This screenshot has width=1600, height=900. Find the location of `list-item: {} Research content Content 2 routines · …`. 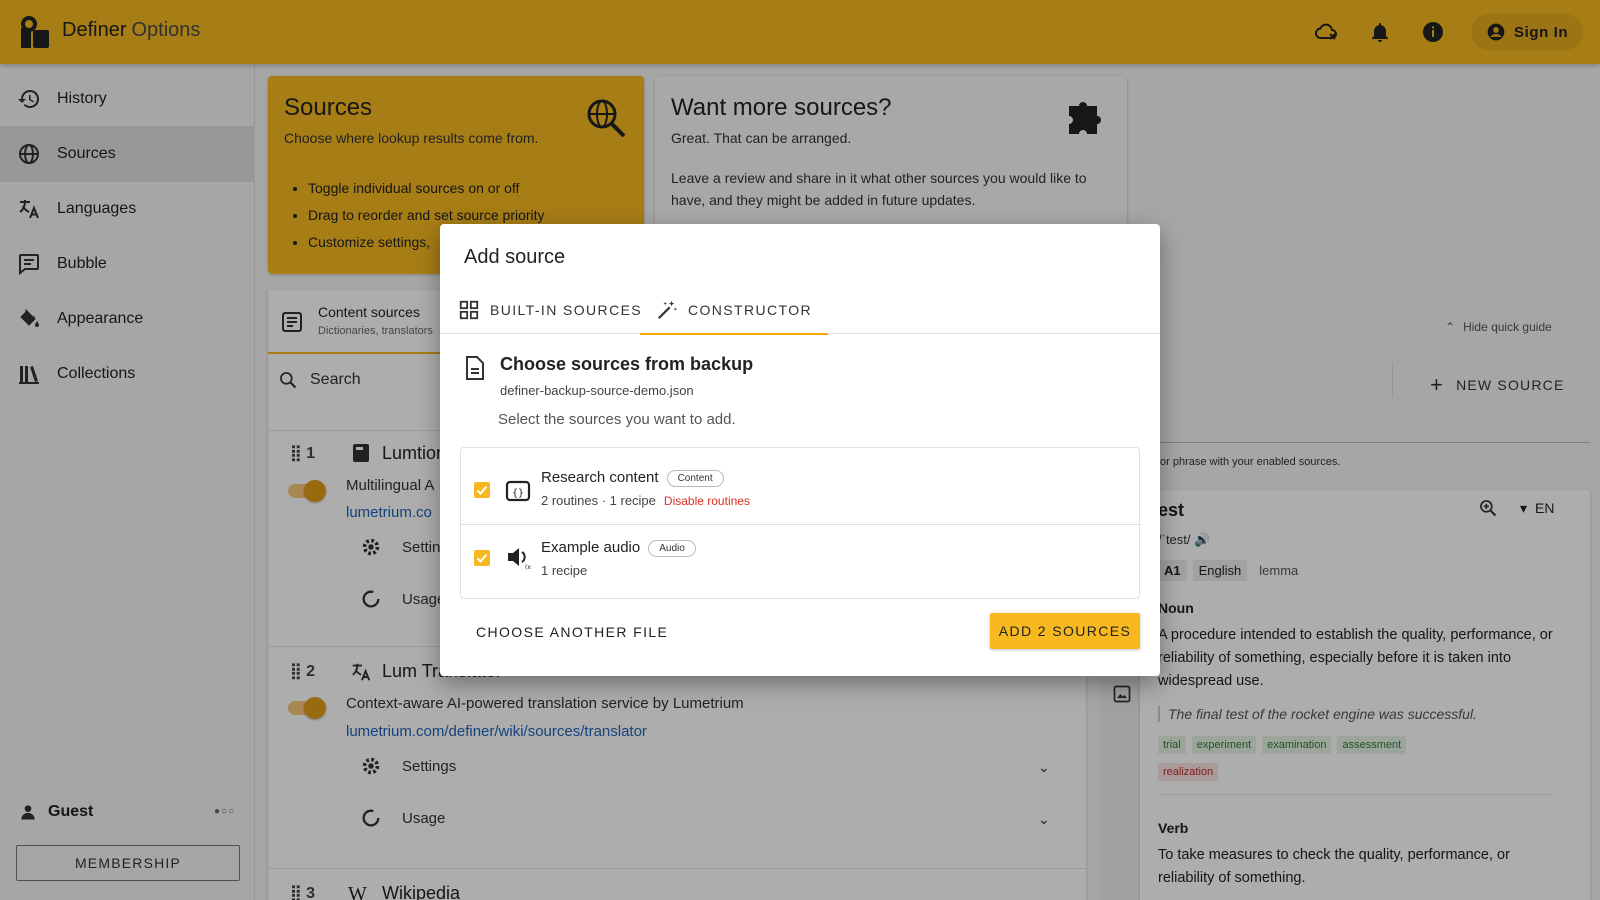

list-item: {} Research content Content 2 routines · … is located at coordinates (801, 486).